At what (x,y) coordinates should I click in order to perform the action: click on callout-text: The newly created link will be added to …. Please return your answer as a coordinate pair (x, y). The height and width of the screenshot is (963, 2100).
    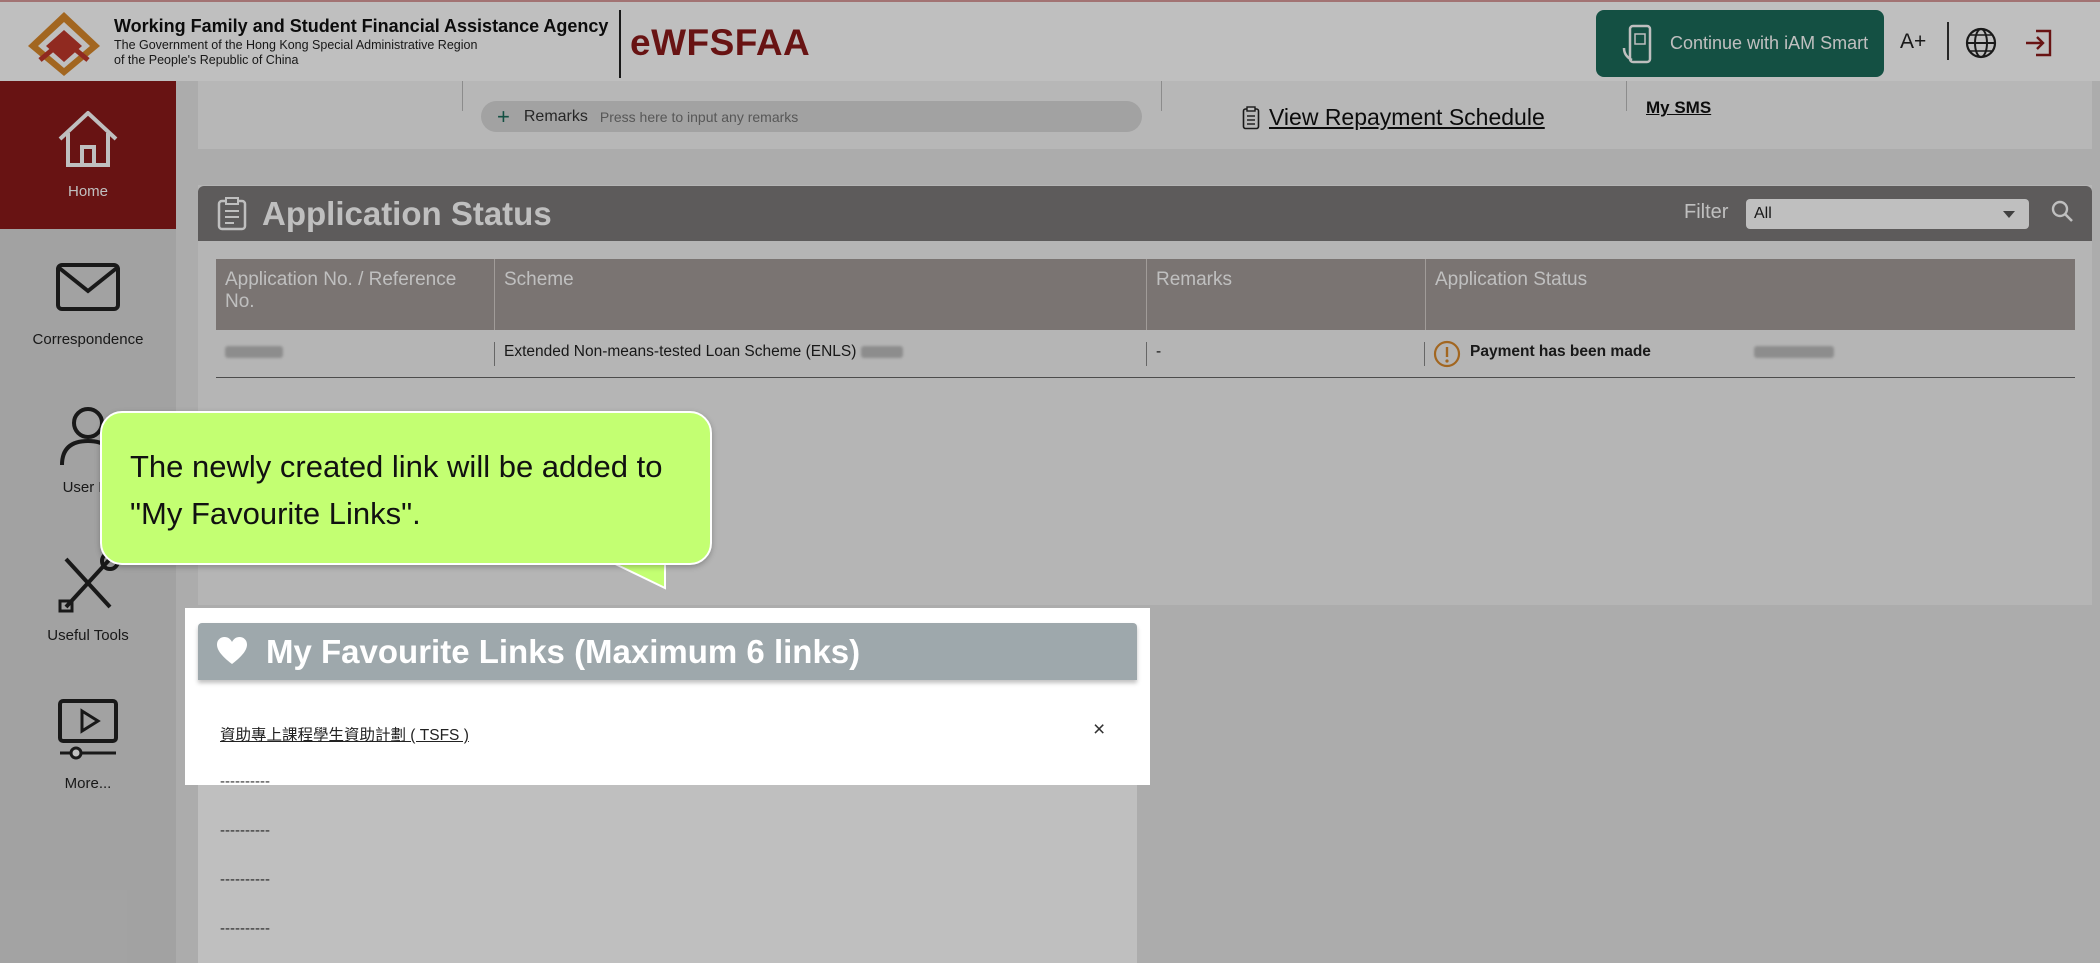
    Looking at the image, I should click on (396, 490).